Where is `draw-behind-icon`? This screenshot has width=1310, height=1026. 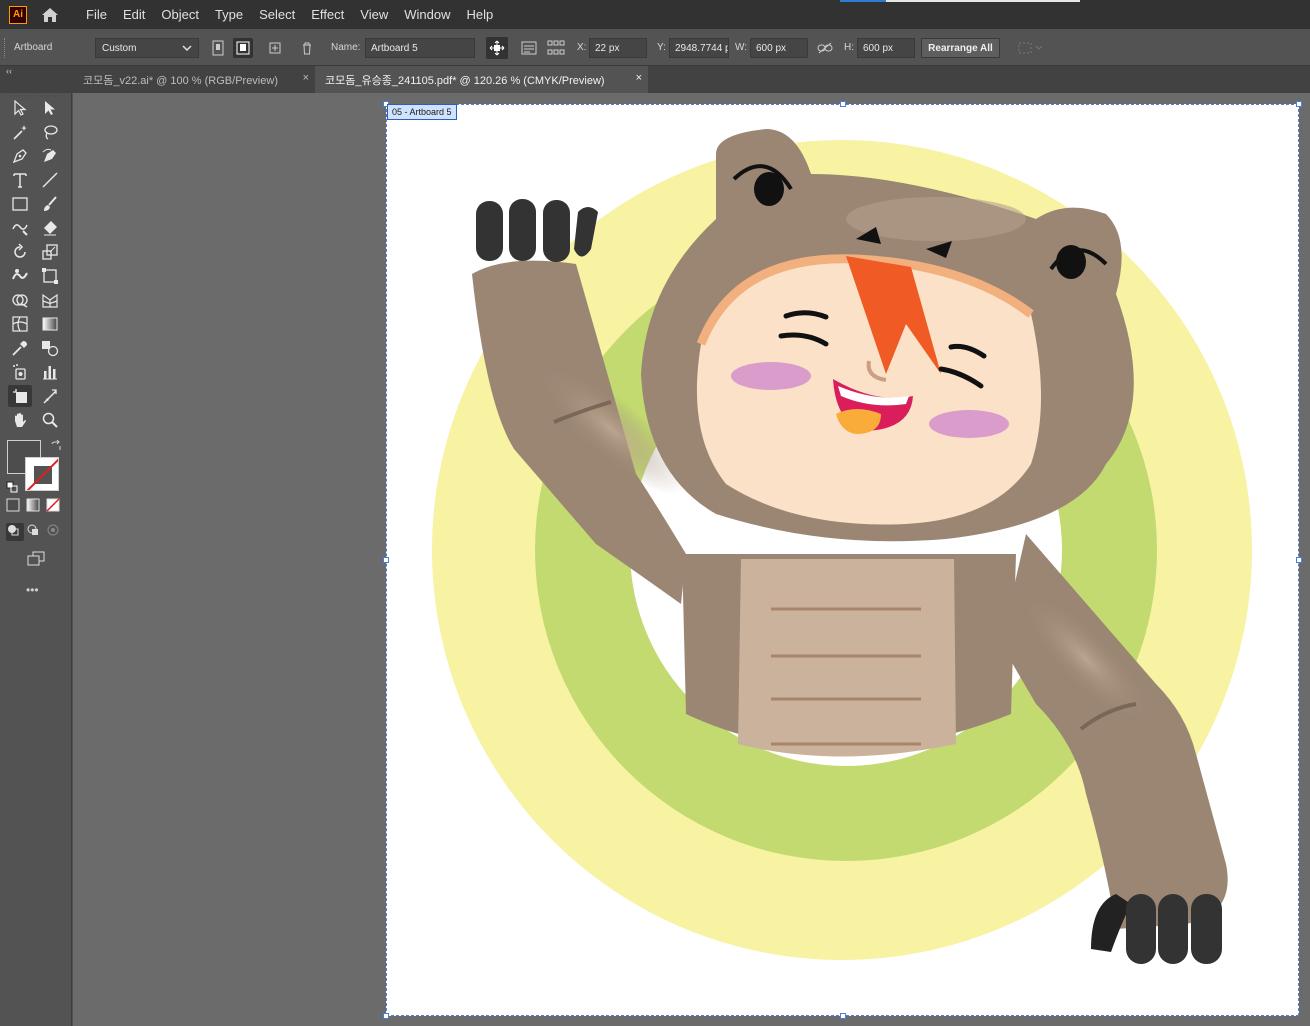 draw-behind-icon is located at coordinates (35, 532).